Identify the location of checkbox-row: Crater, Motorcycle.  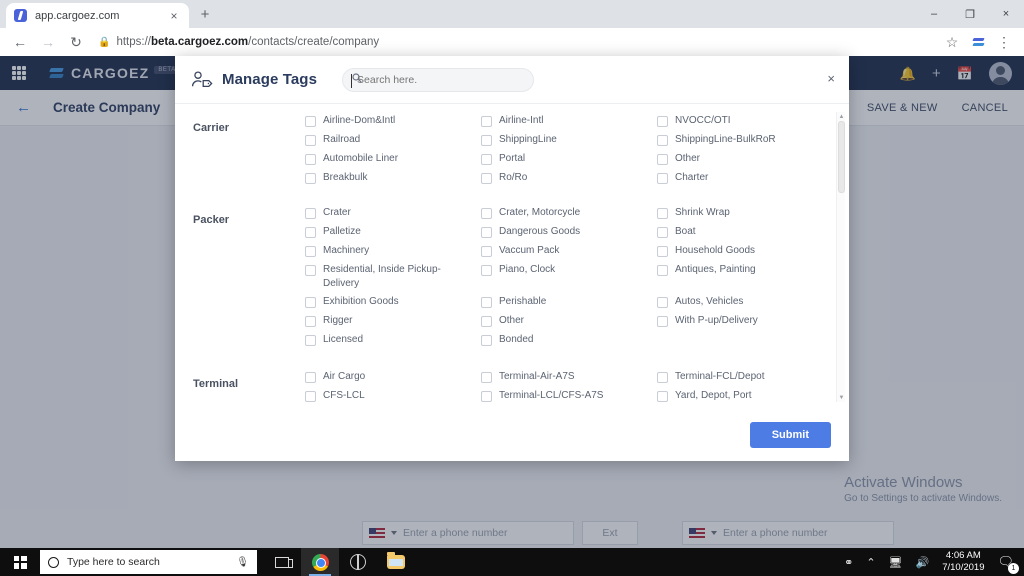
(569, 215).